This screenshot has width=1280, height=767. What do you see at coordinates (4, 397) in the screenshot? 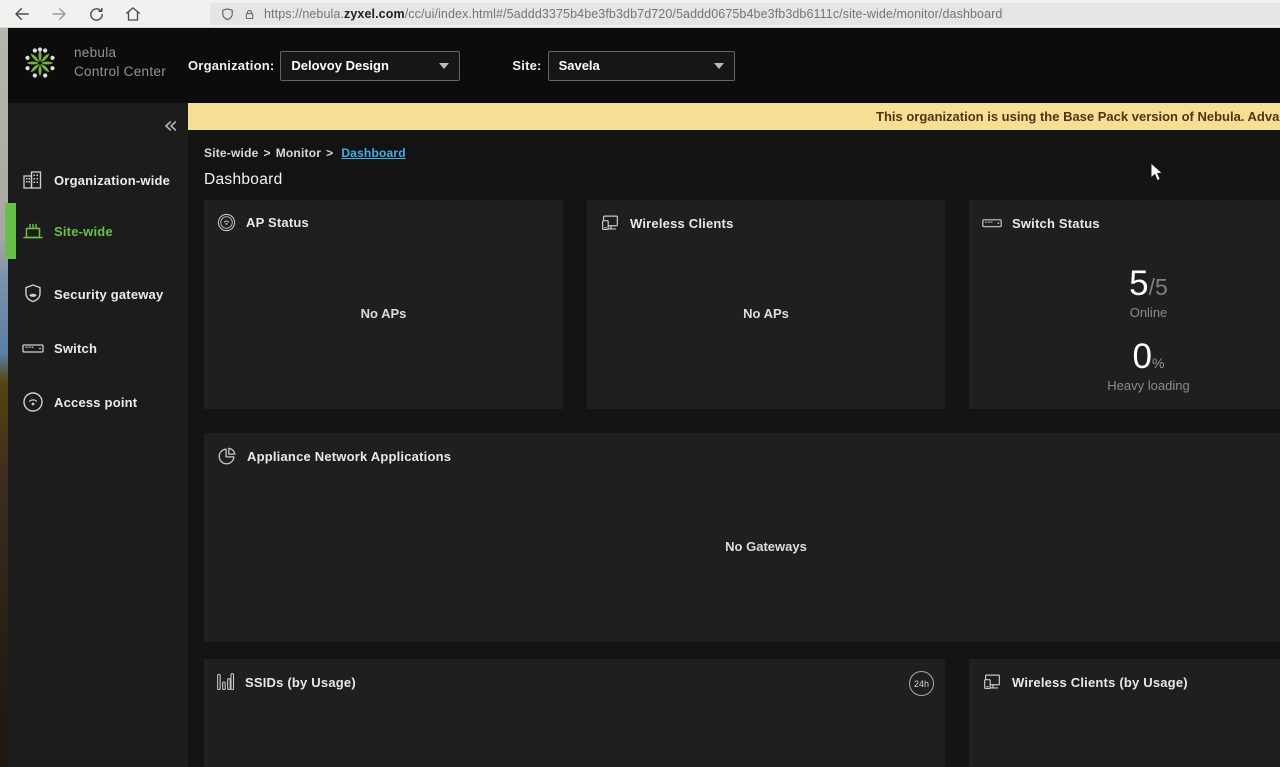
I see `desktop-wallpaper-strip` at bounding box center [4, 397].